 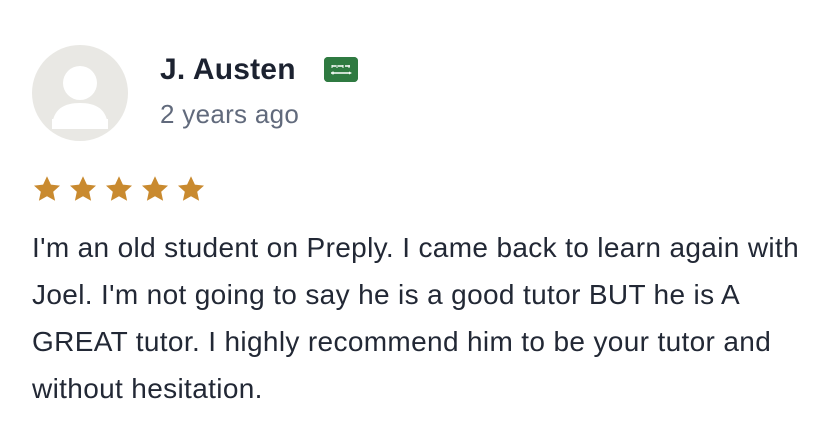 What do you see at coordinates (230, 114) in the screenshot?
I see `review-date: 2 years ago` at bounding box center [230, 114].